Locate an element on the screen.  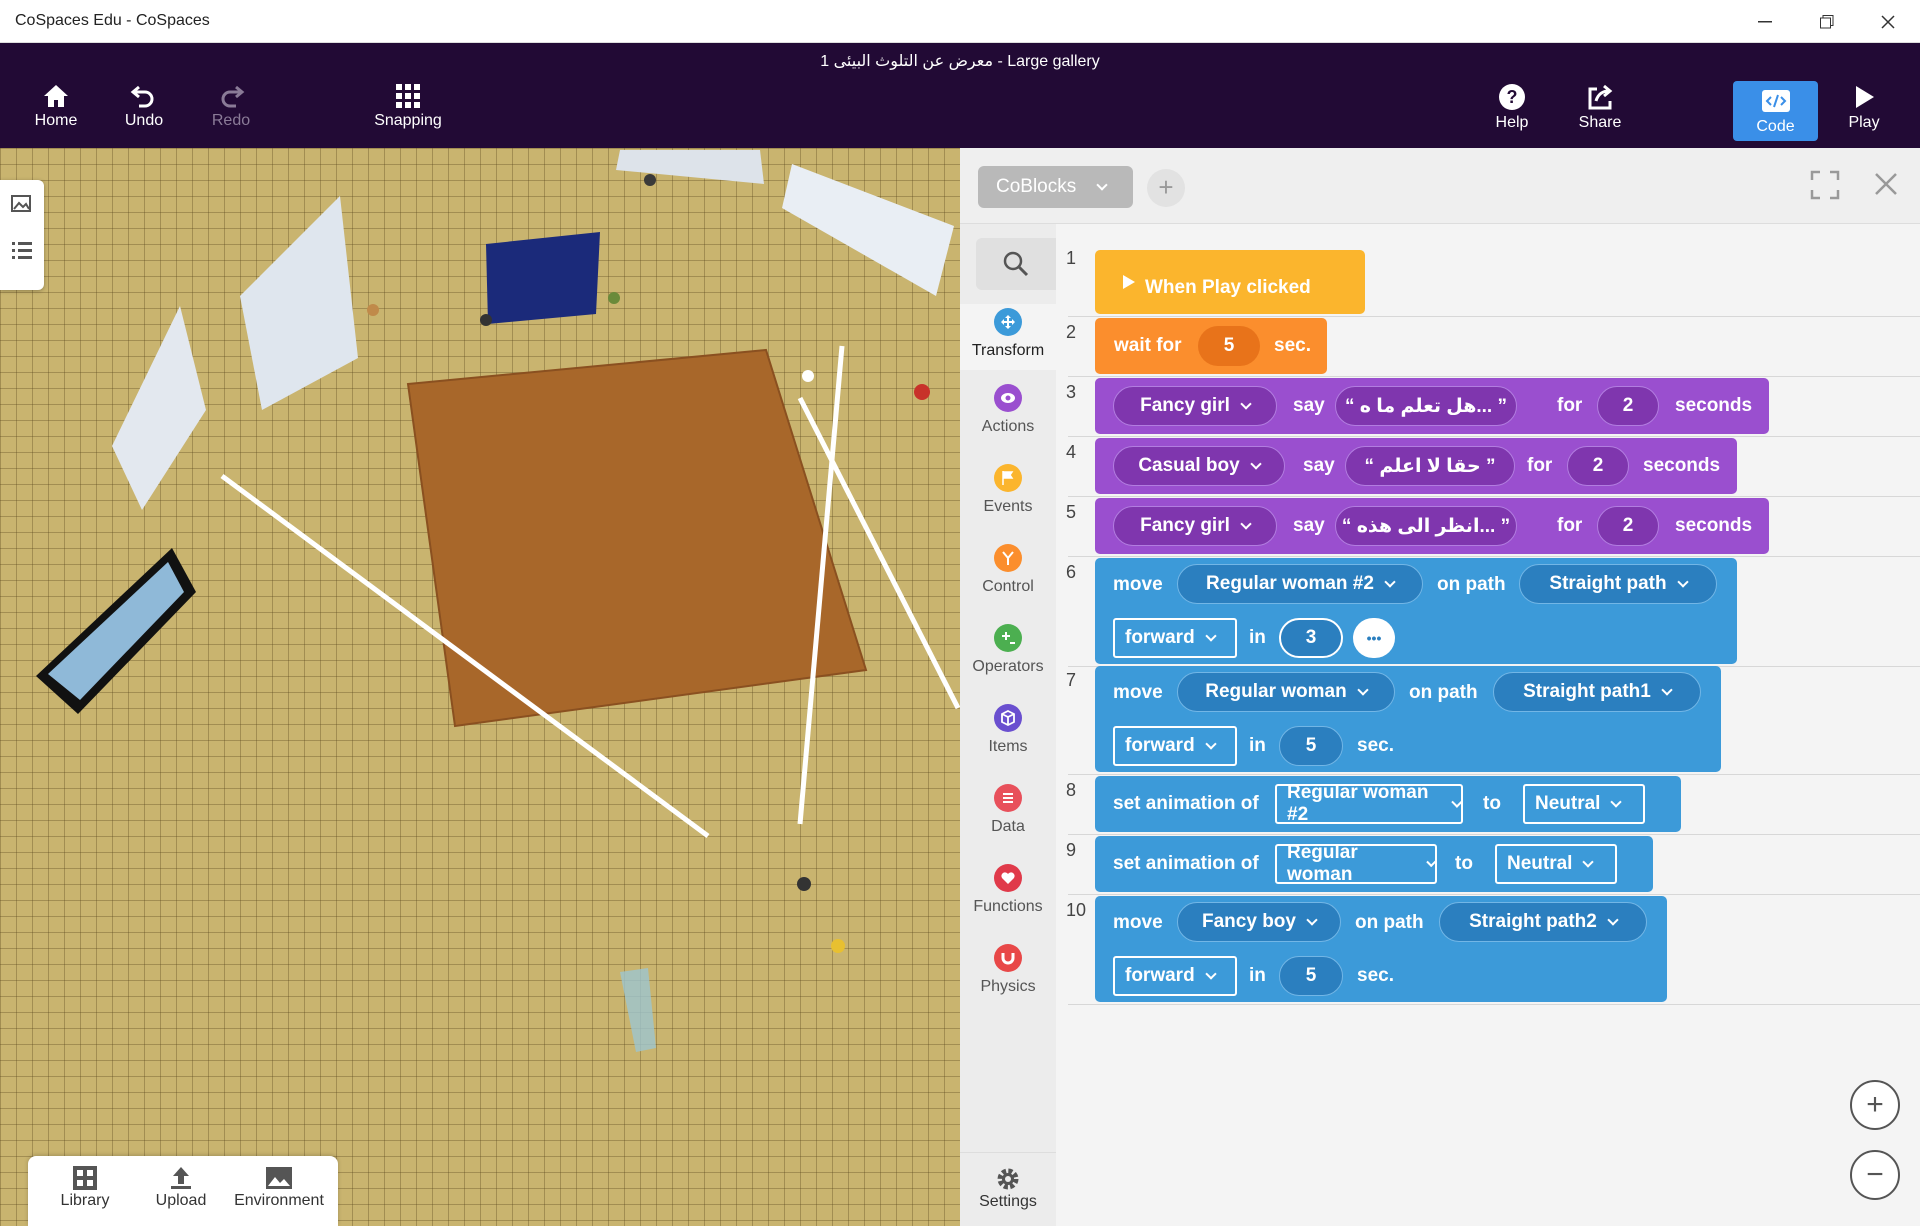
category-items: Items is located at coordinates (1008, 730).